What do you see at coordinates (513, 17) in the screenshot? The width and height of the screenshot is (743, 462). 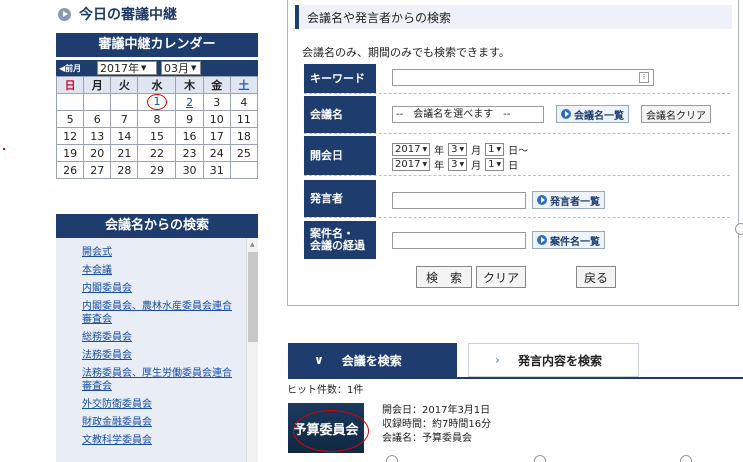 I see `panel-title: 会議名や発言者からの検索` at bounding box center [513, 17].